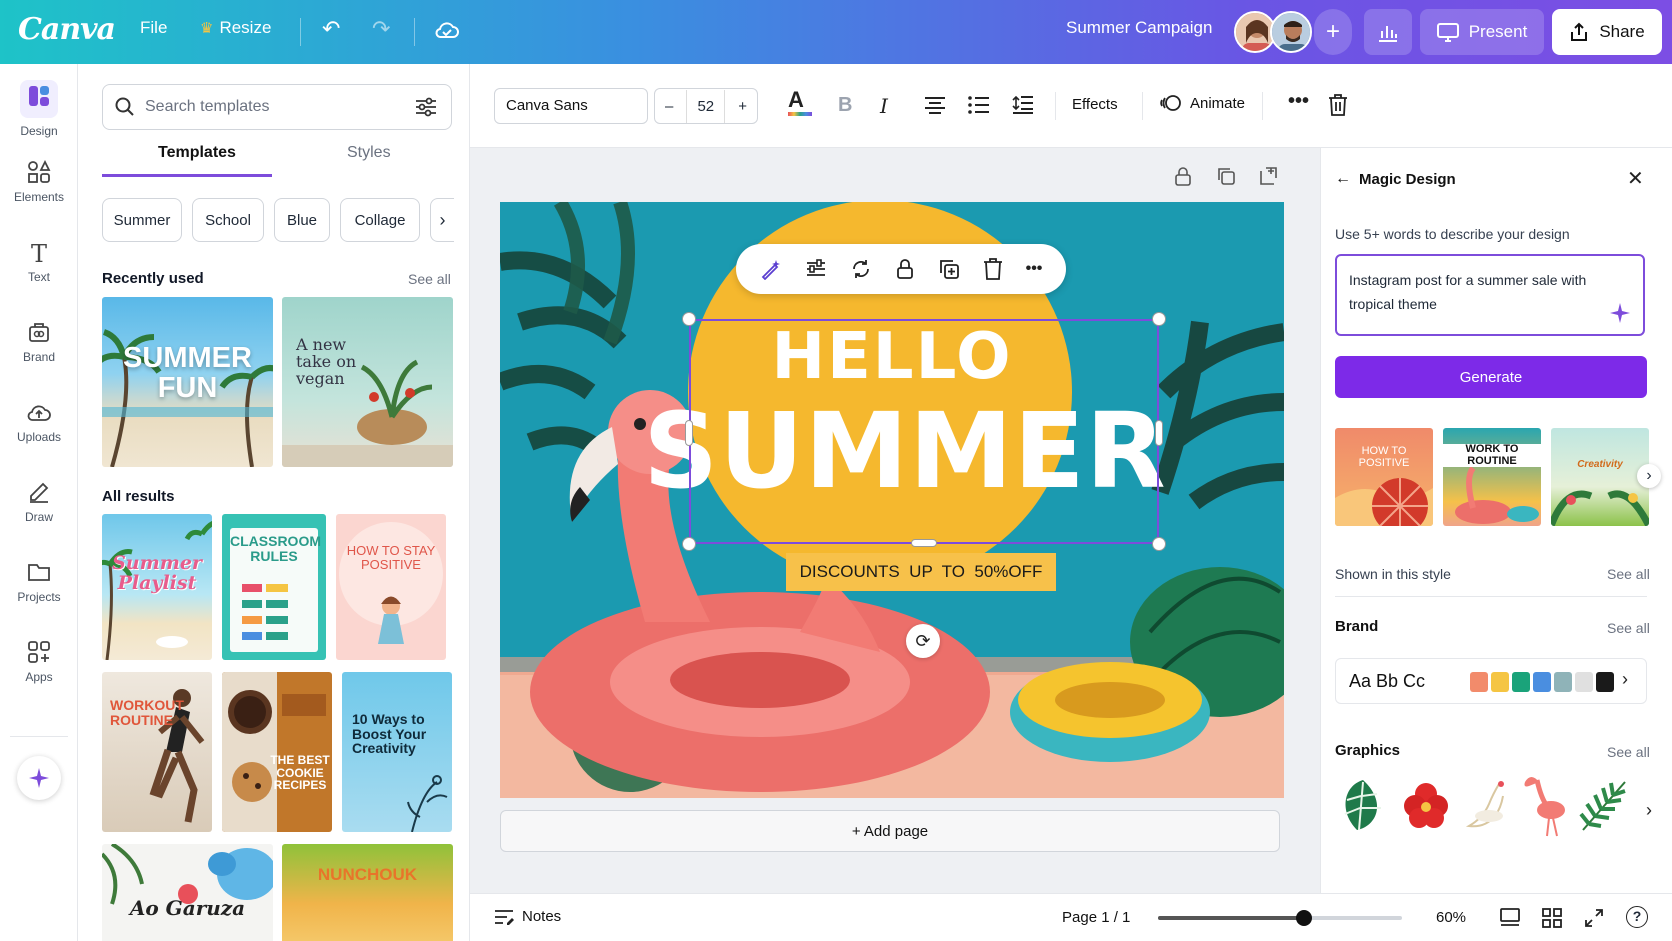 The width and height of the screenshot is (1672, 941). What do you see at coordinates (447, 30) in the screenshot?
I see `cloud-save-icon` at bounding box center [447, 30].